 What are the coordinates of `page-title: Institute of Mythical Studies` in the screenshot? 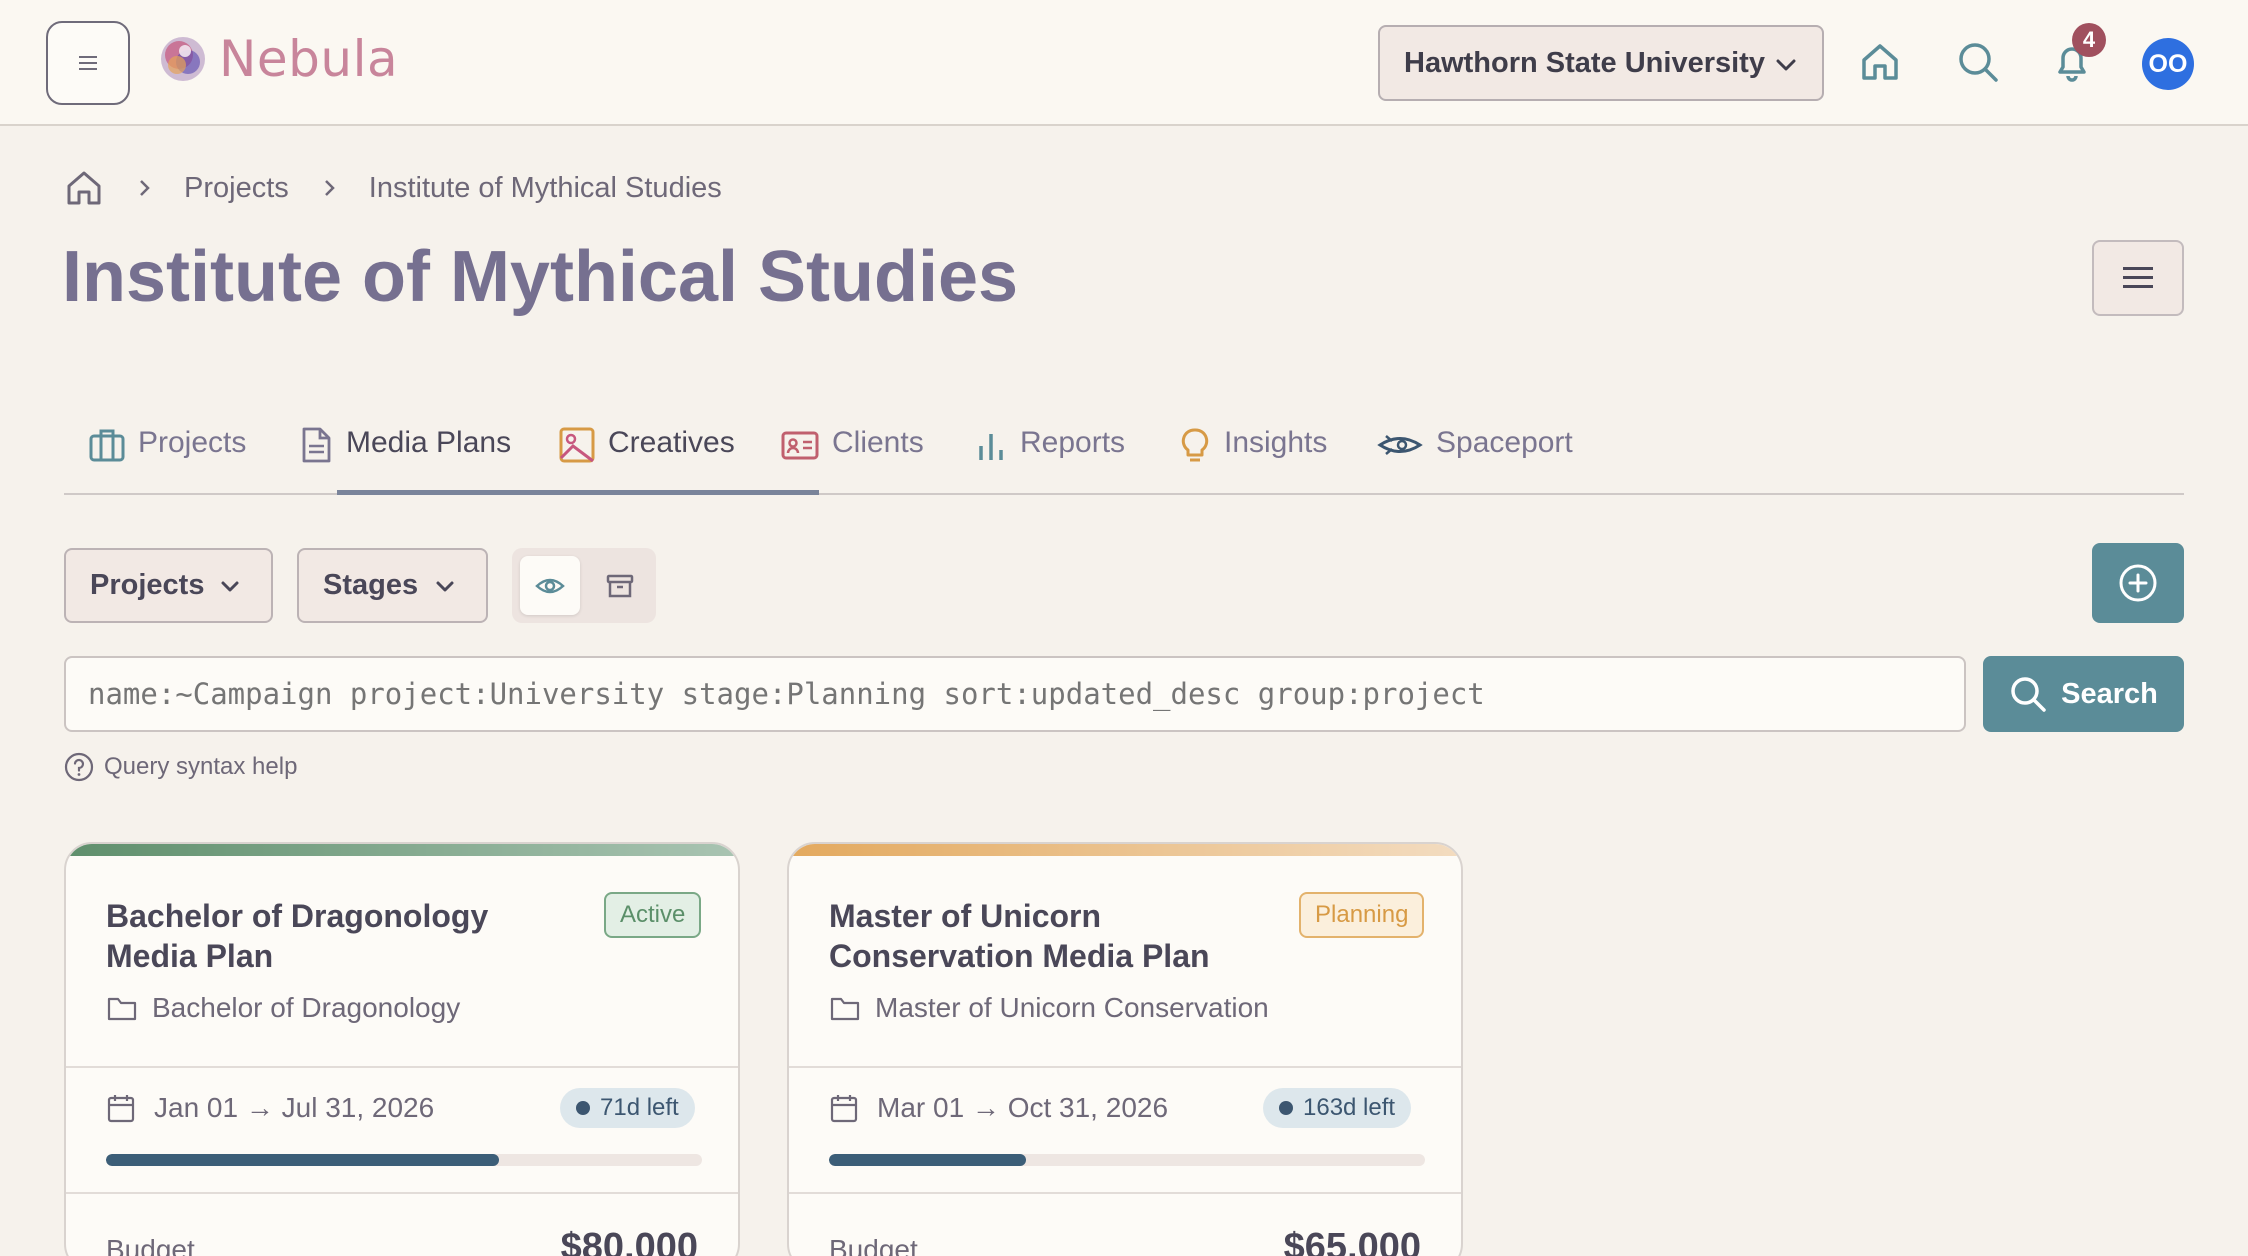 It's located at (540, 277).